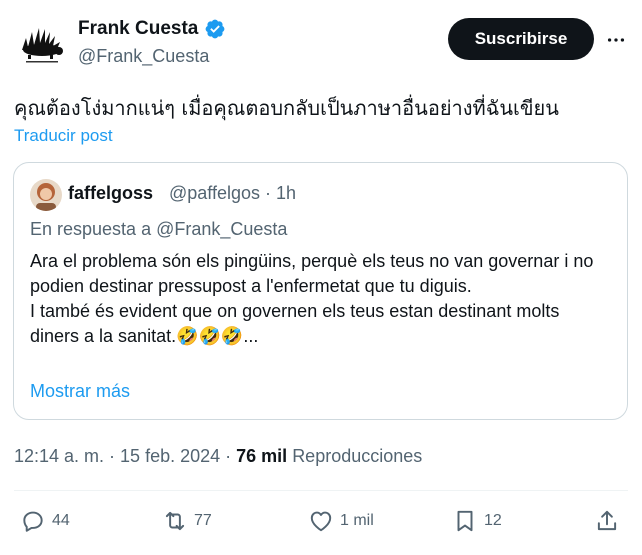 The width and height of the screenshot is (642, 555). What do you see at coordinates (91, 229) in the screenshot?
I see `reply-prefix: En respuesta a` at bounding box center [91, 229].